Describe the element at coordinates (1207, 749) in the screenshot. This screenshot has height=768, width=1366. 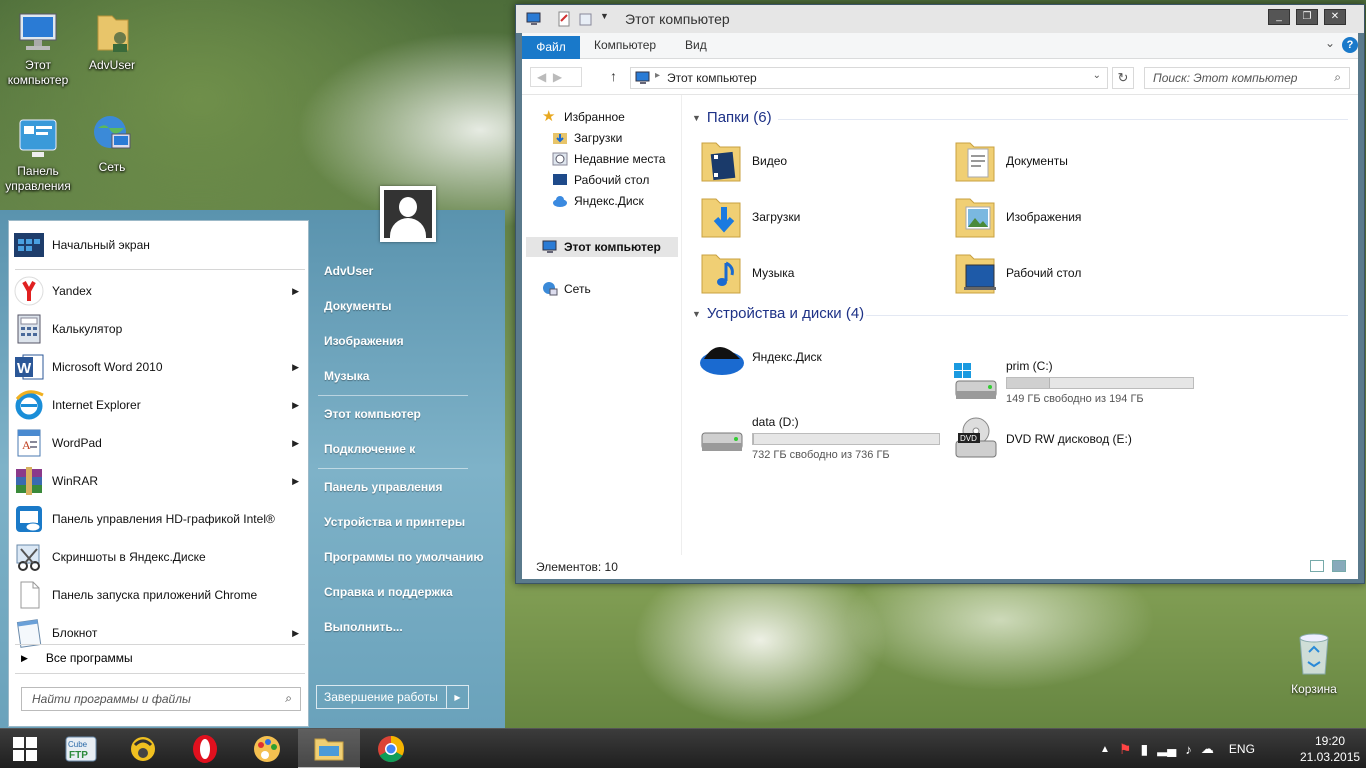
I see `cloud-sync-icon: ☁` at that location.